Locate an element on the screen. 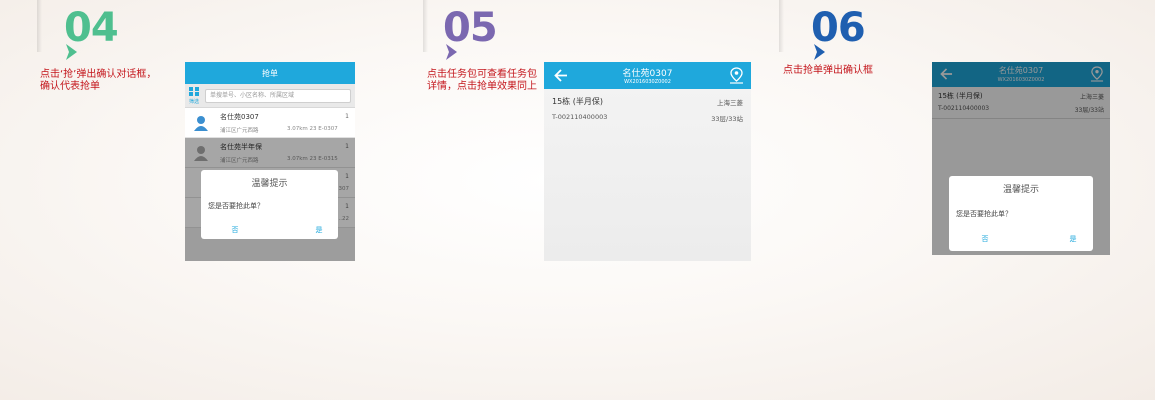 Image resolution: width=1155 pixels, height=400 pixels. person-icon is located at coordinates (201, 123).